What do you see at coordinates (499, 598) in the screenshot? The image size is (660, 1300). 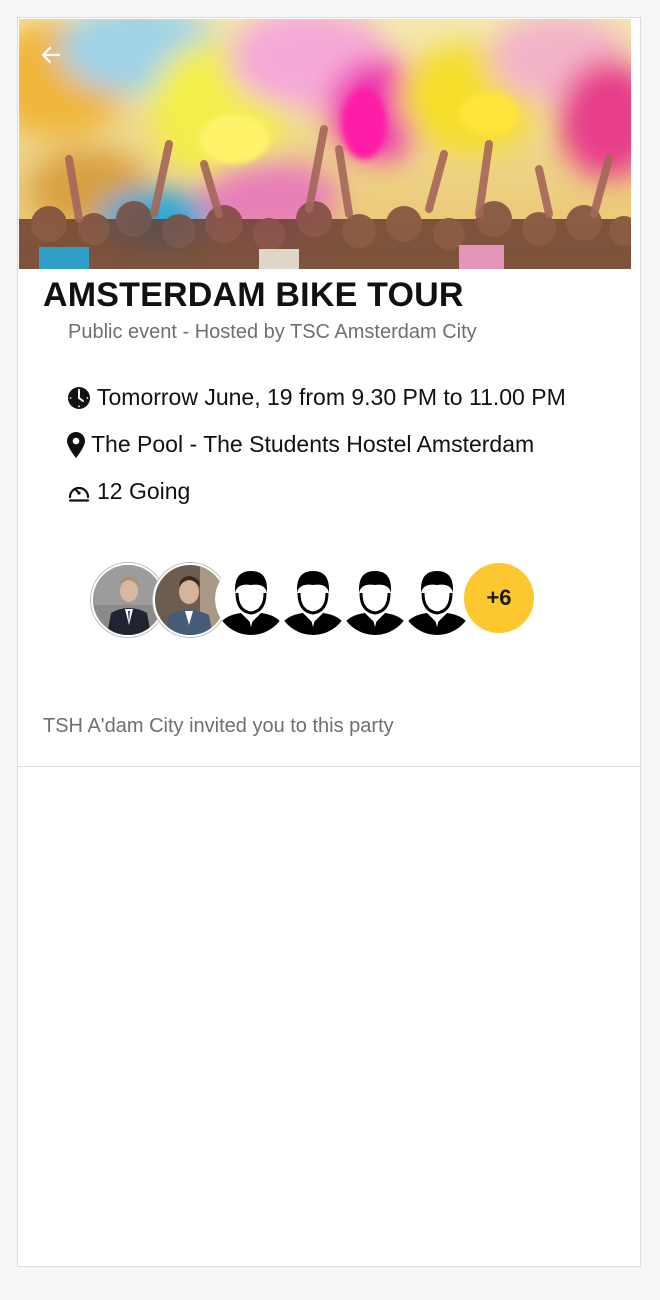 I see `more-attendees-badge: +6` at bounding box center [499, 598].